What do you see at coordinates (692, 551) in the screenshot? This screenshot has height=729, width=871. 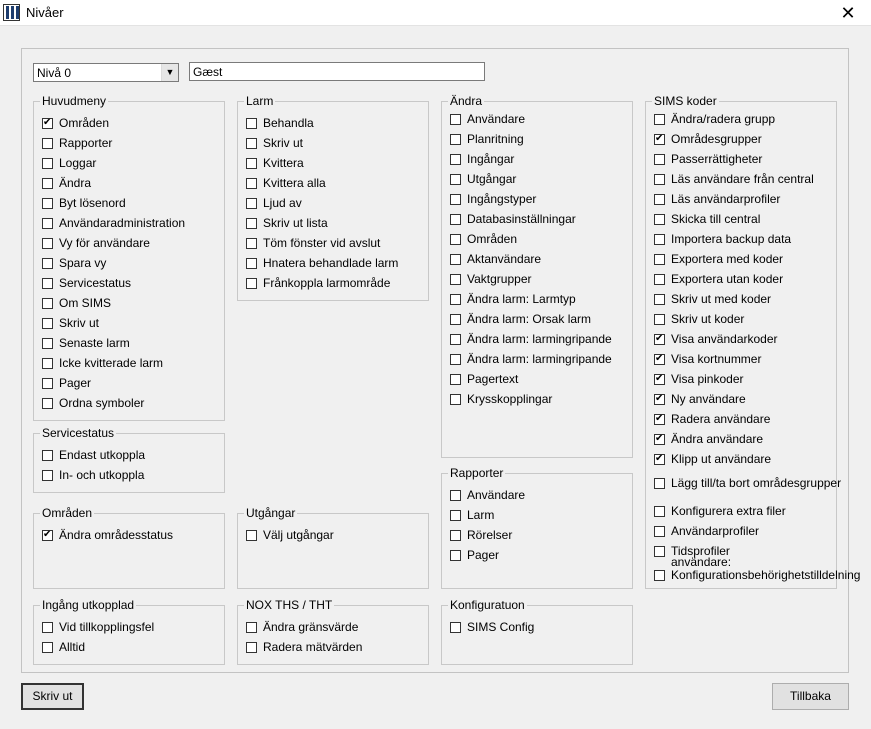 I see `checkbox-row: Tidsprofiler` at bounding box center [692, 551].